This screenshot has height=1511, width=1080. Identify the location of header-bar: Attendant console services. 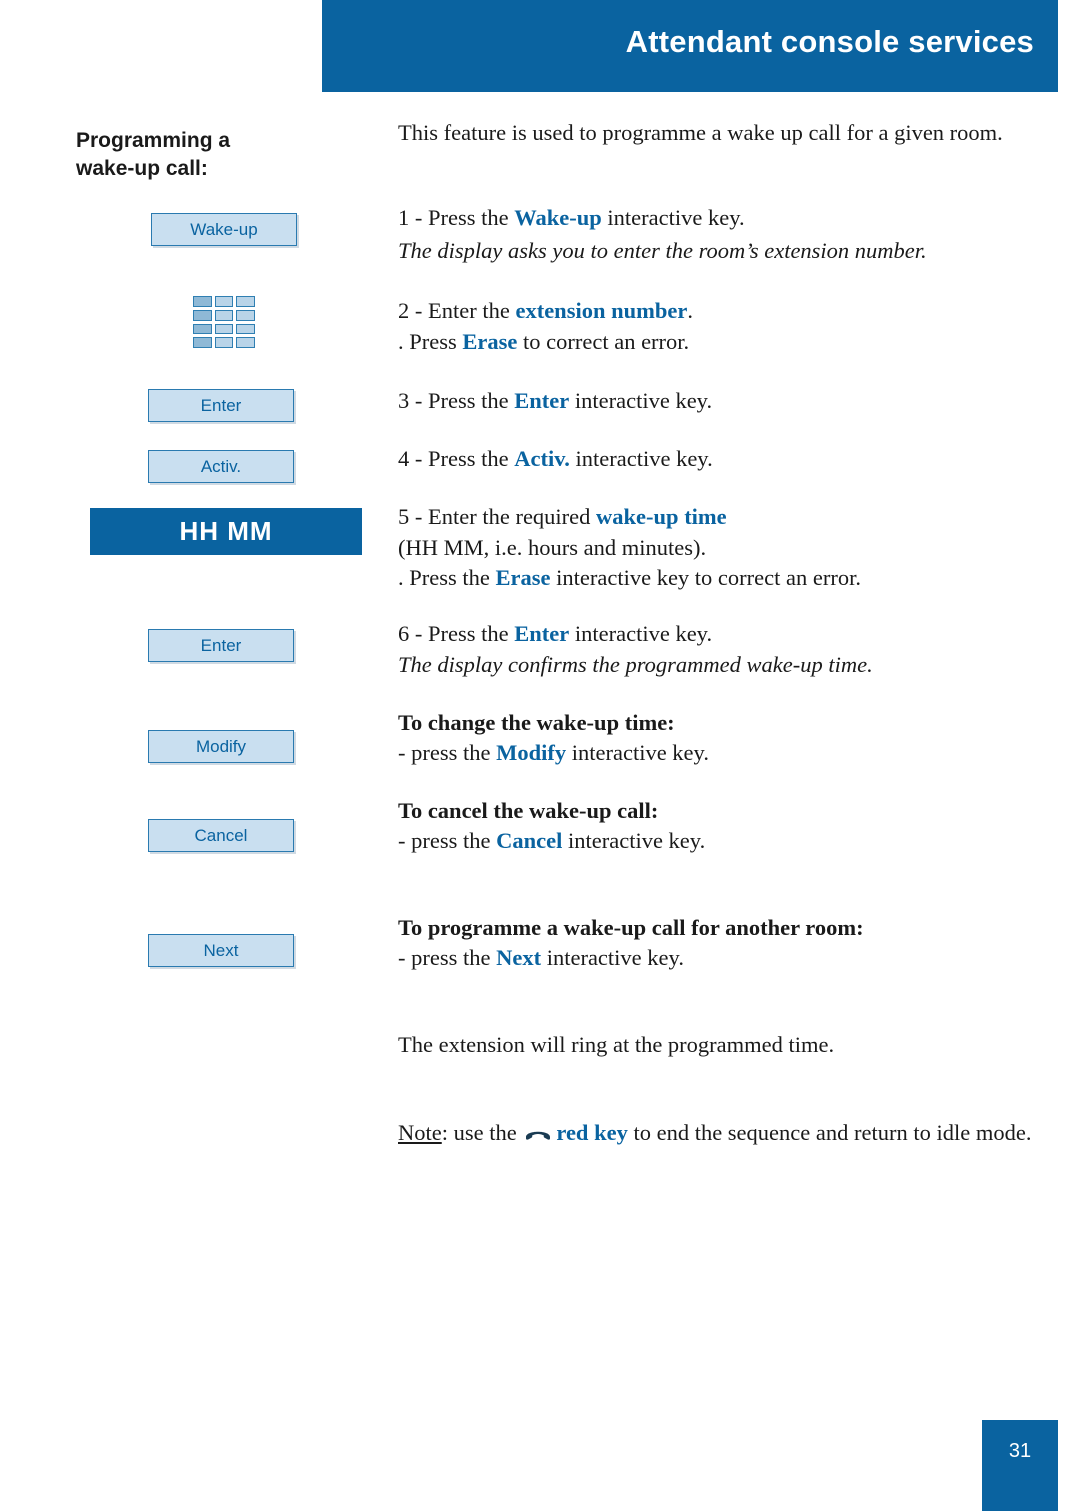
(690, 46).